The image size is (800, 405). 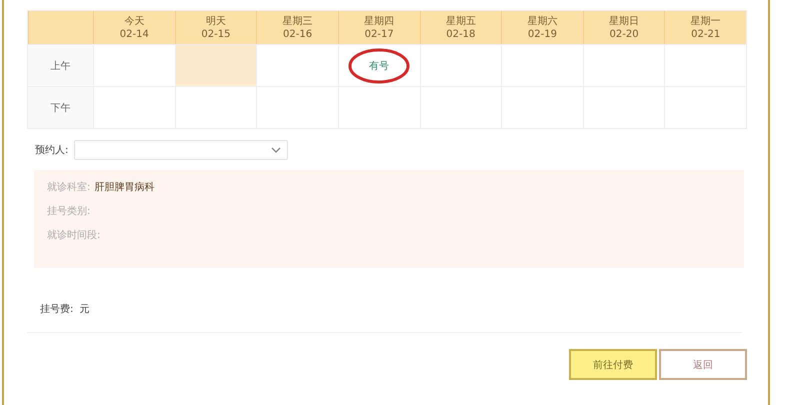 I want to click on day-date: 02-21, so click(x=705, y=34).